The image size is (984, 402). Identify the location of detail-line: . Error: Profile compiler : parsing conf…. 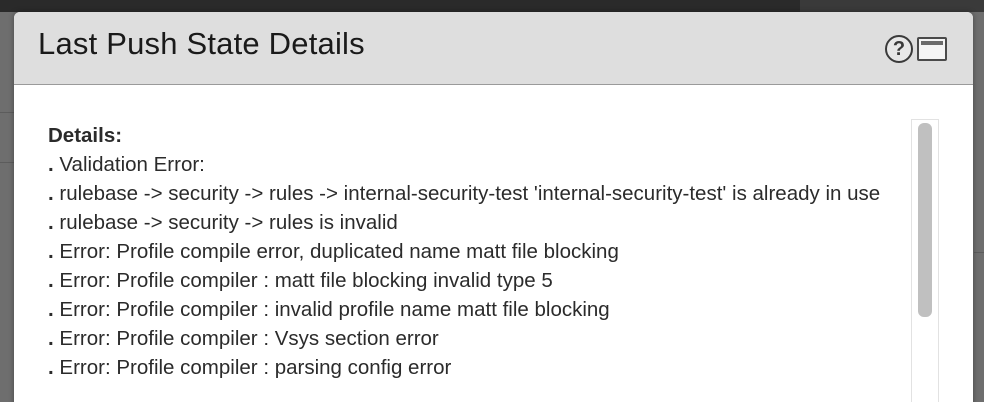
(479, 367).